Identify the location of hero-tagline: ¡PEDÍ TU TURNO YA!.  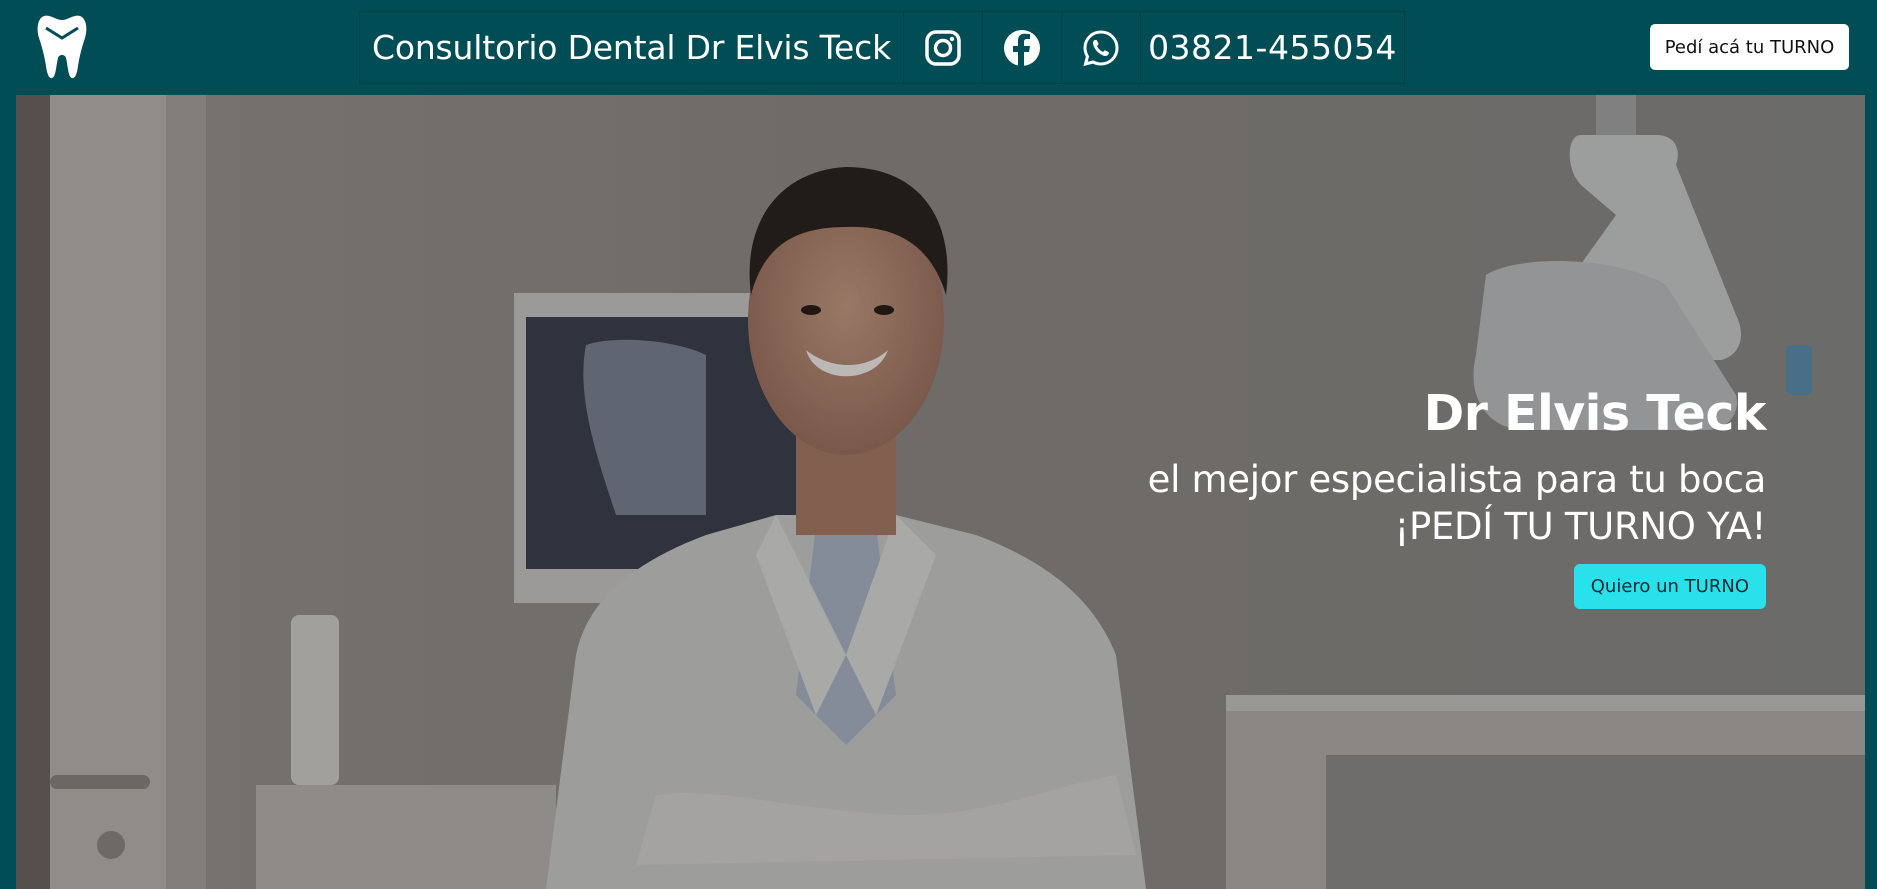
(1580, 526).